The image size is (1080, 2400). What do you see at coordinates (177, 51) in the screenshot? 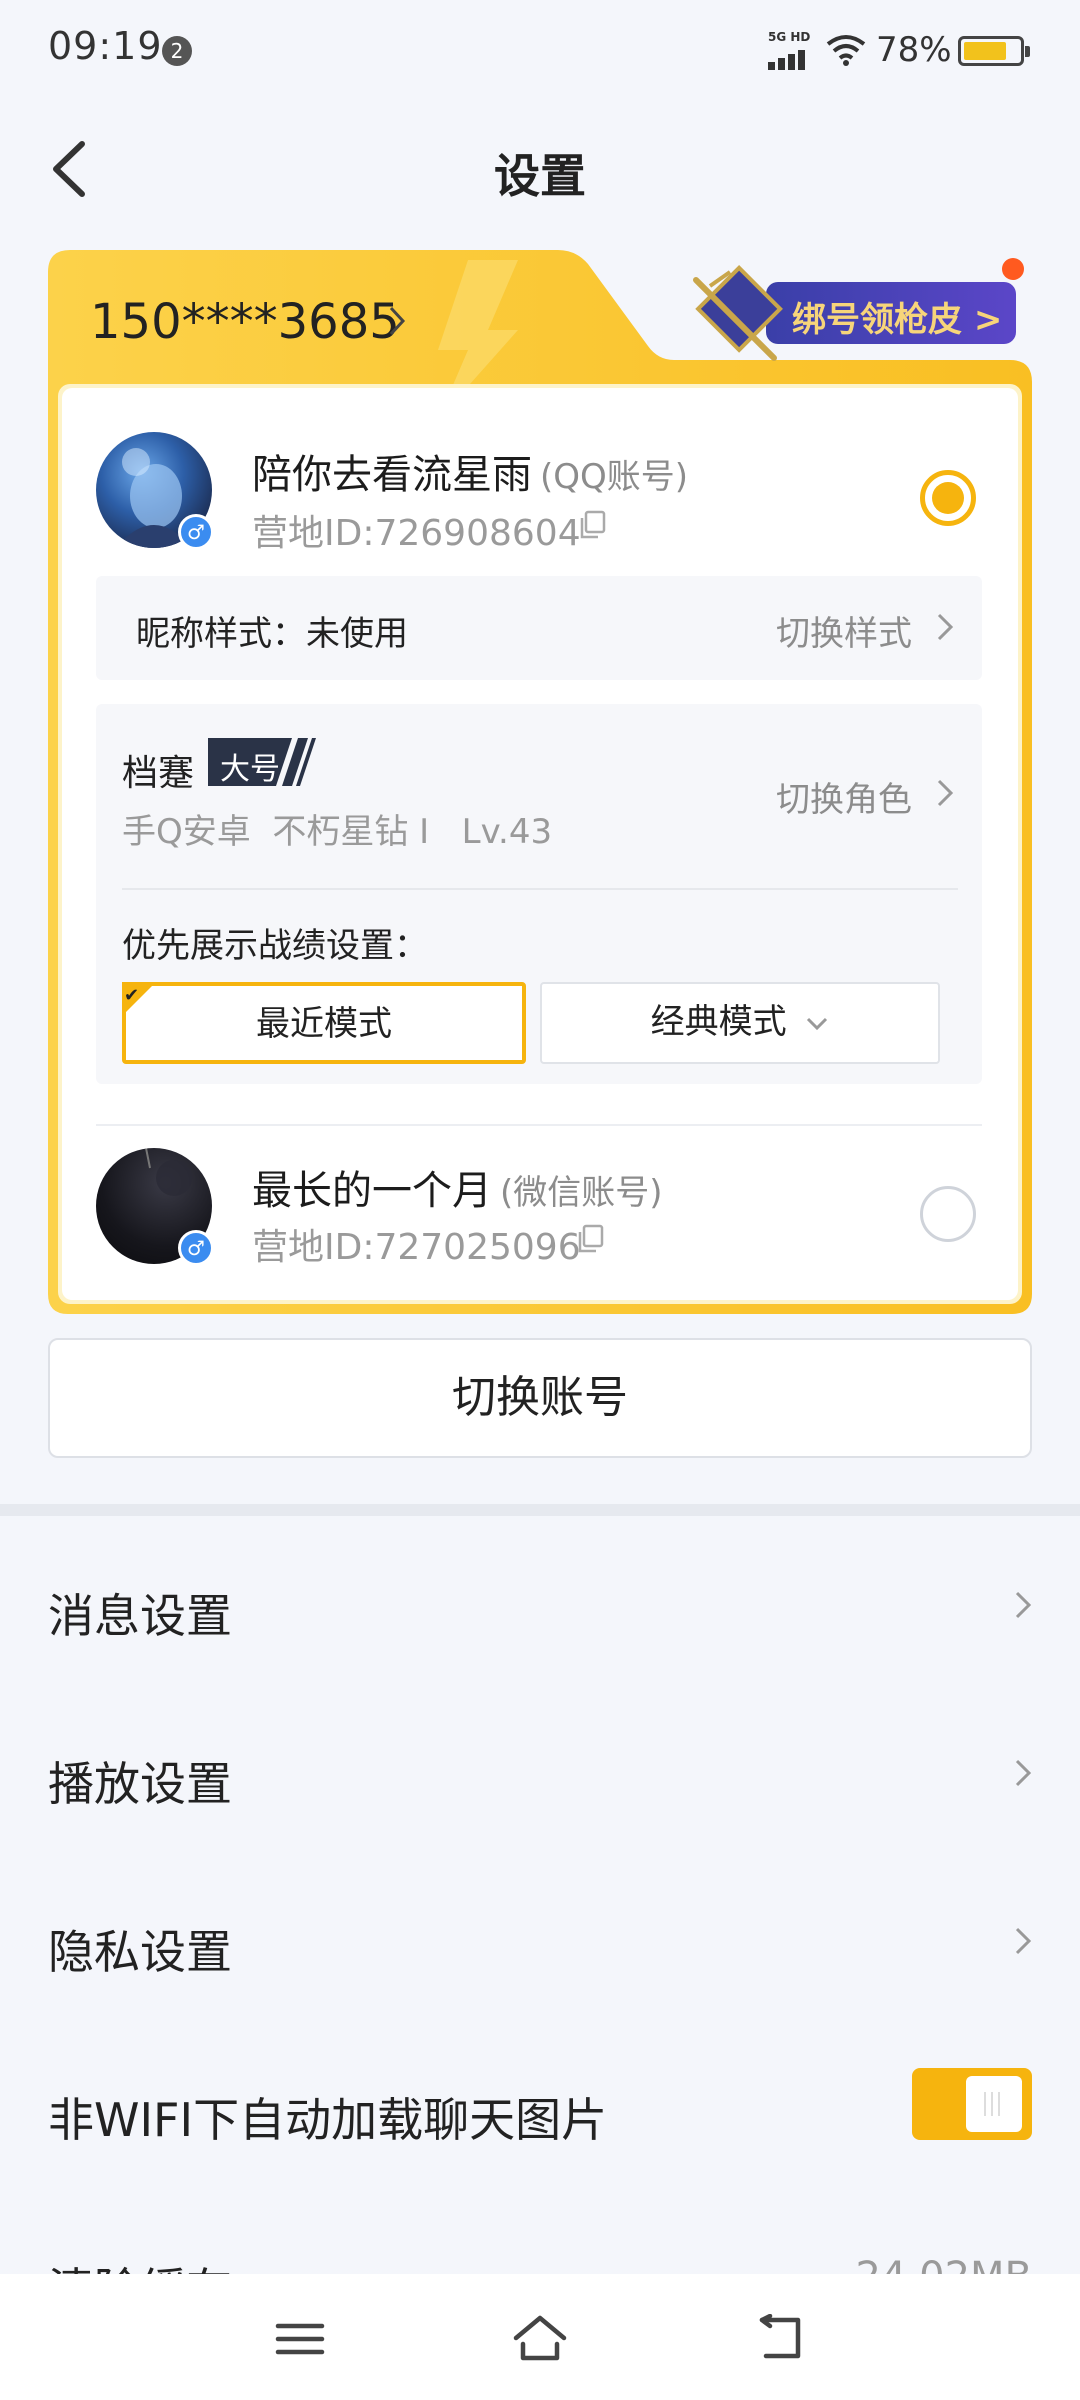
I see `notification-count-badge: 2` at bounding box center [177, 51].